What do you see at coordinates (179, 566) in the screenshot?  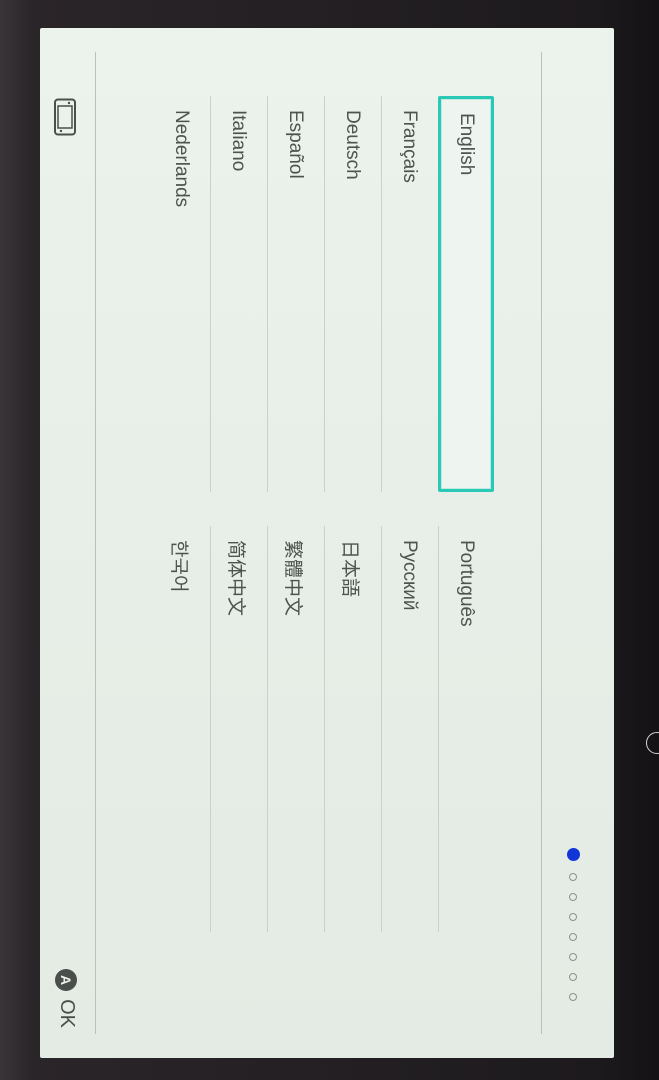 I see `language-label: 한국어` at bounding box center [179, 566].